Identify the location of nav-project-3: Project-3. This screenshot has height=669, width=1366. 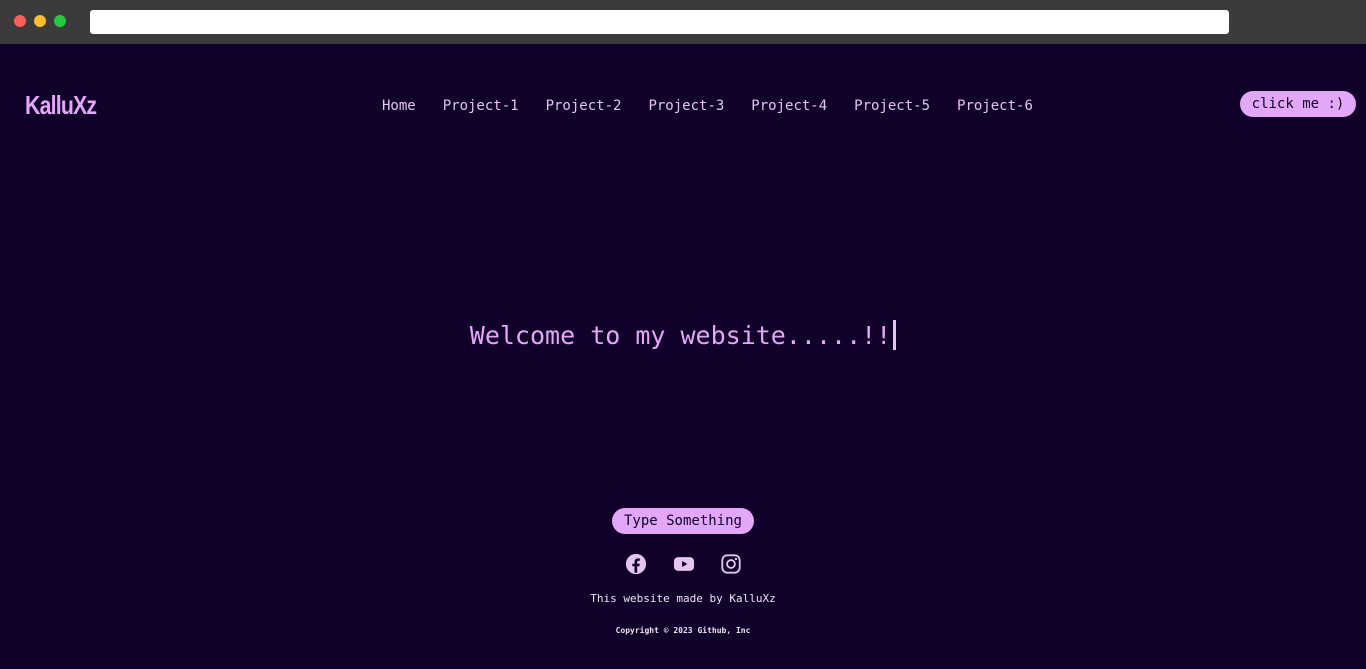
(686, 106).